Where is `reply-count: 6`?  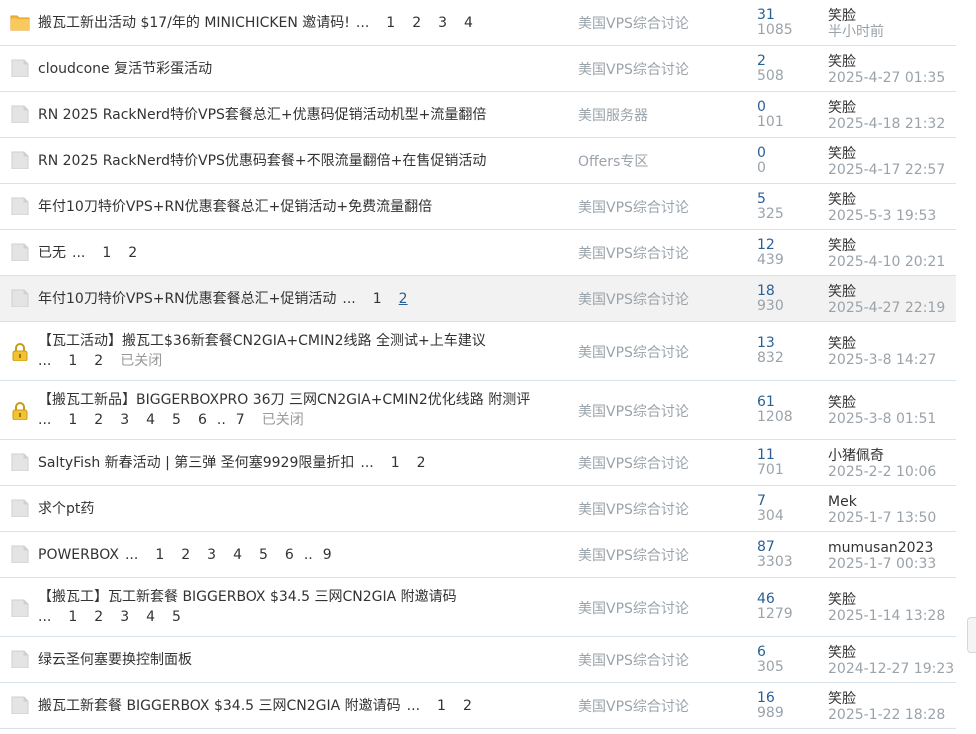 reply-count: 6 is located at coordinates (787, 652).